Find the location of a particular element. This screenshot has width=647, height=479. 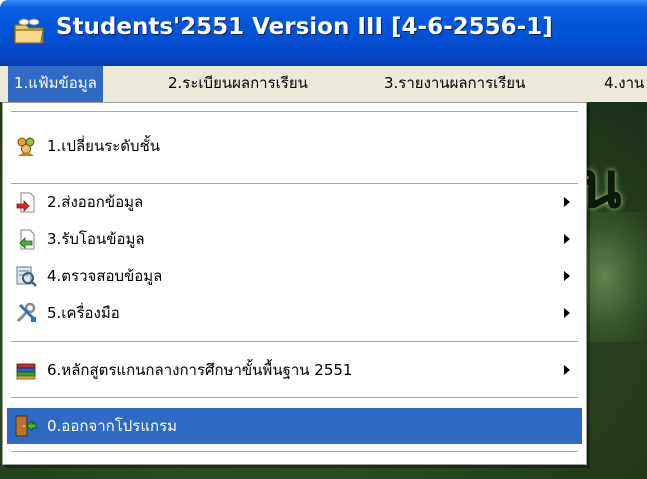

menu-item-label: 3.รับโอนข้อมูล is located at coordinates (96, 239).